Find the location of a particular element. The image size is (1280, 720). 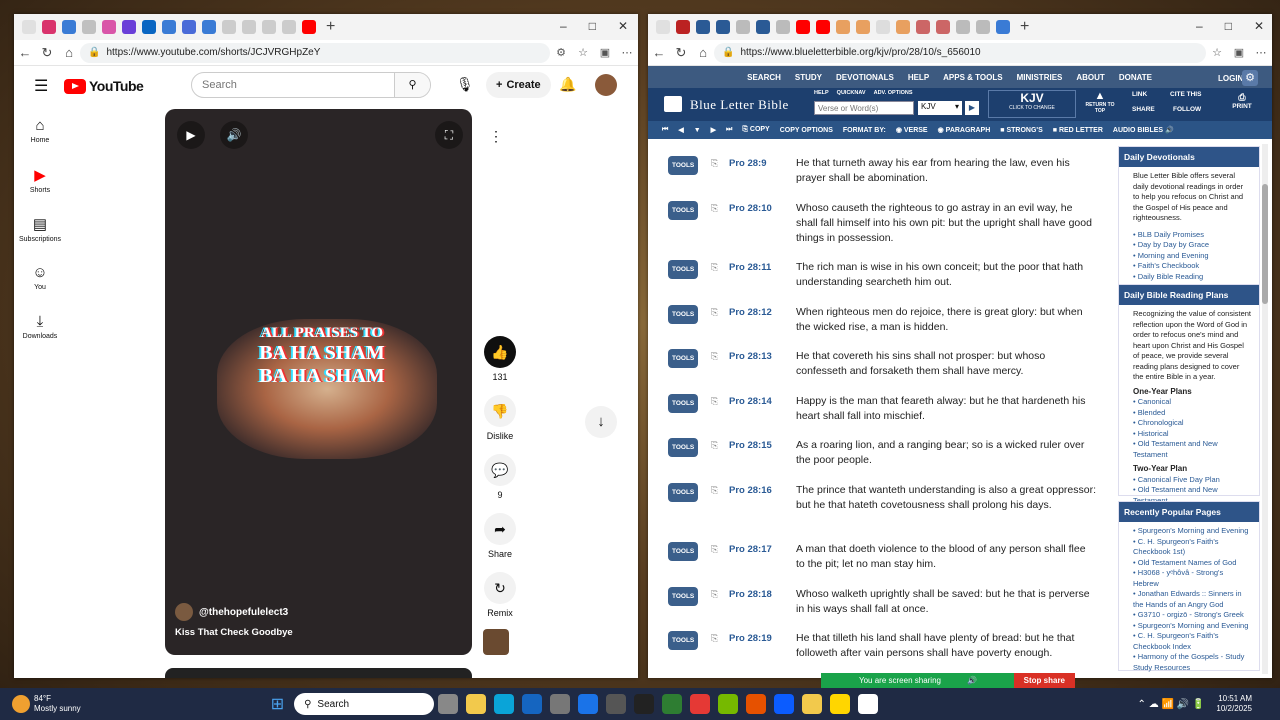

panel-link: • Chronological is located at coordinates (1192, 423).